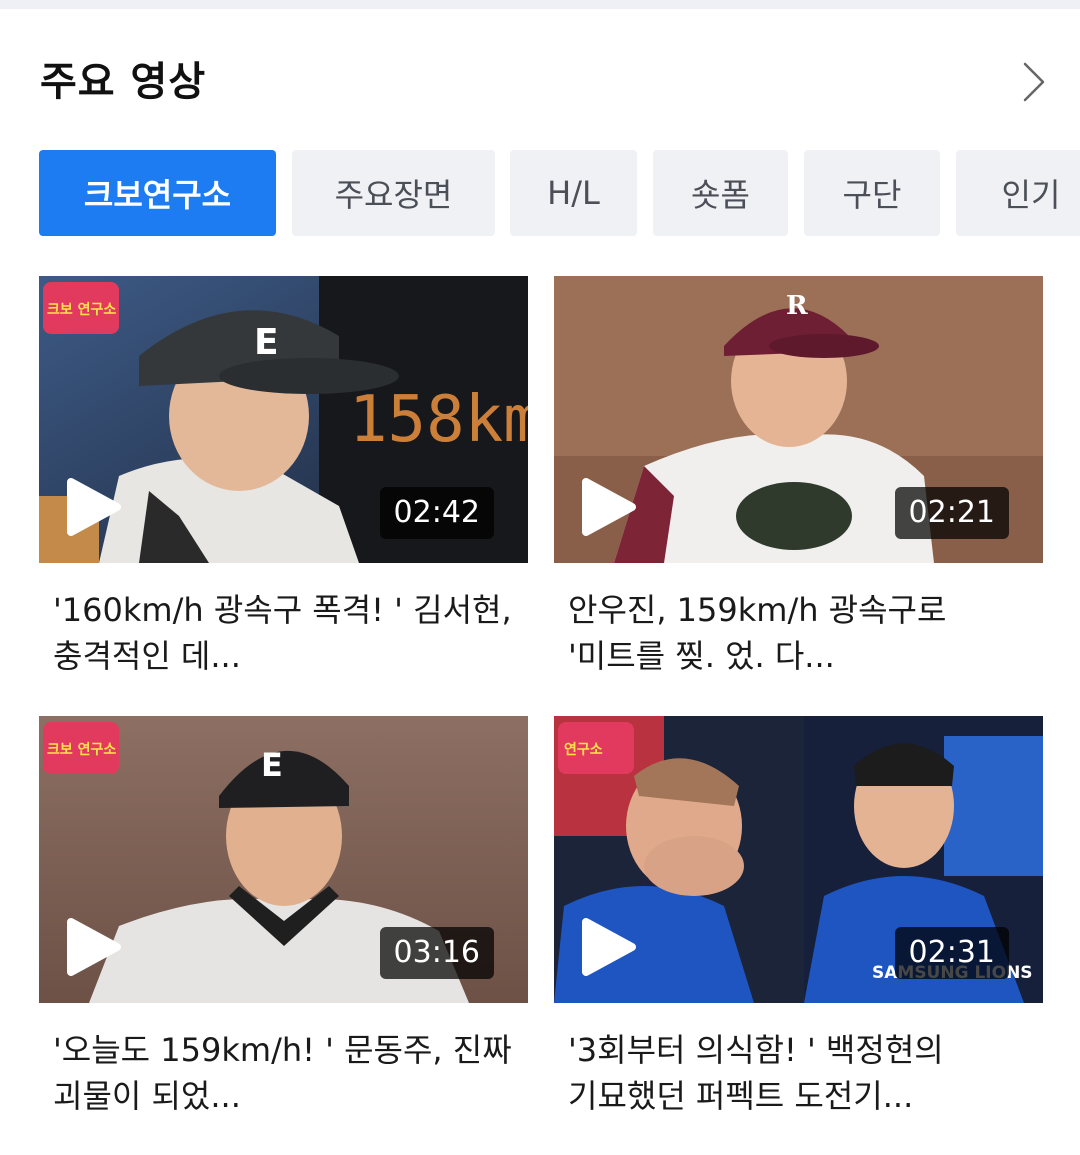  Describe the element at coordinates (540, 4) in the screenshot. I see `top-divider` at that location.